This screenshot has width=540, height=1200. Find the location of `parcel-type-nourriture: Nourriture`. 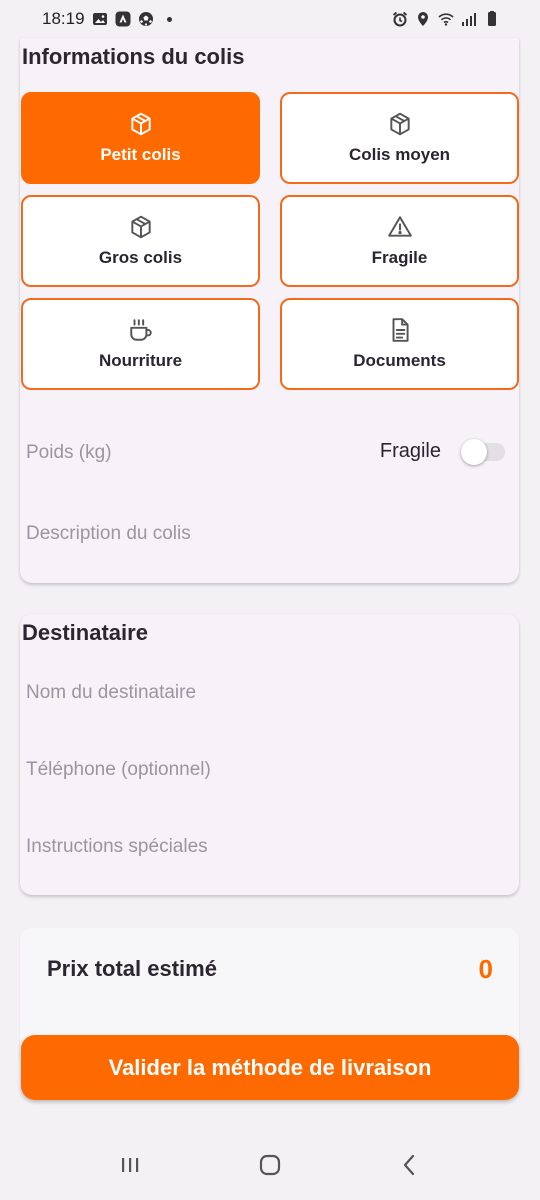

parcel-type-nourriture: Nourriture is located at coordinates (140, 344).